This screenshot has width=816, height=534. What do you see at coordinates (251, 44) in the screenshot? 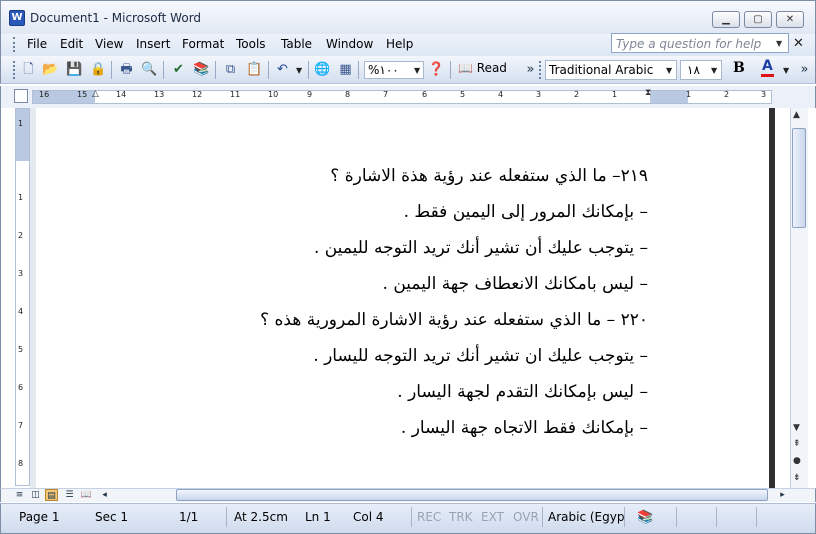
I see `menu-tools: Tools` at bounding box center [251, 44].